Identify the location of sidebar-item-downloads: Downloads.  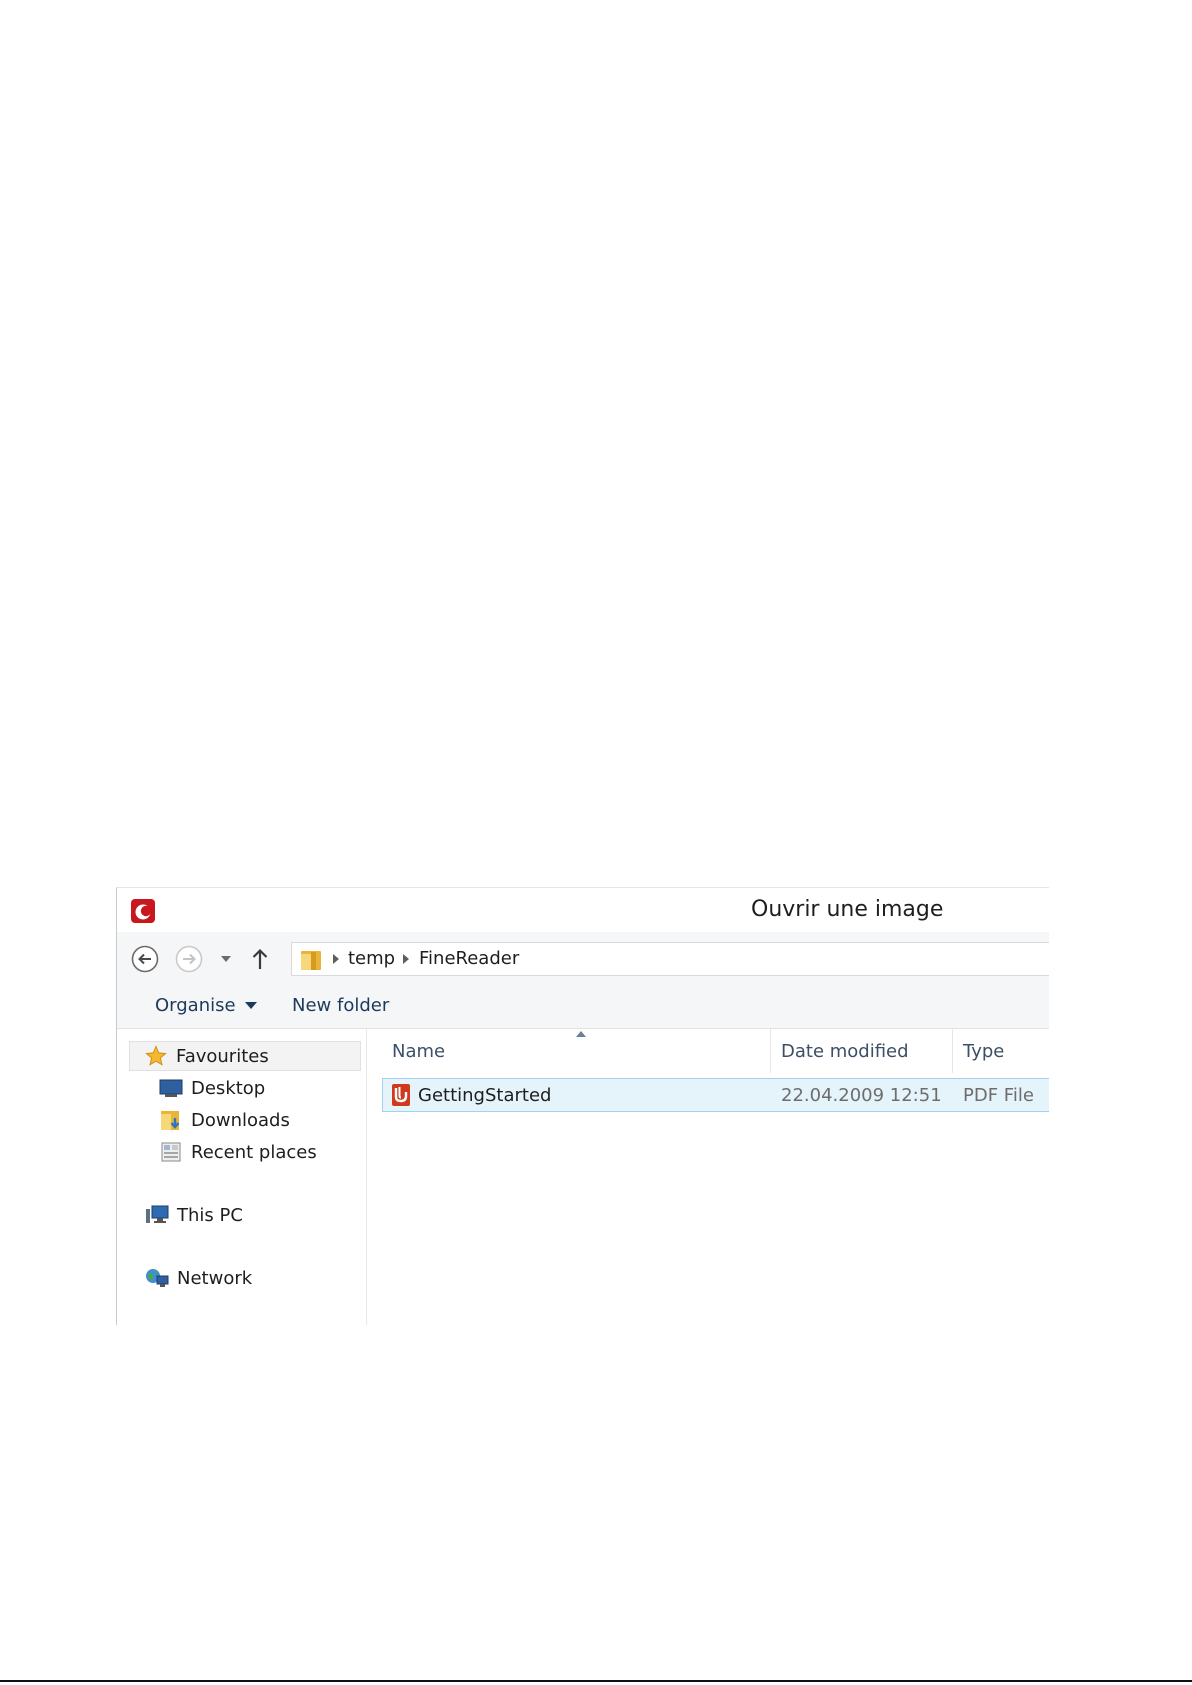
(224, 1120).